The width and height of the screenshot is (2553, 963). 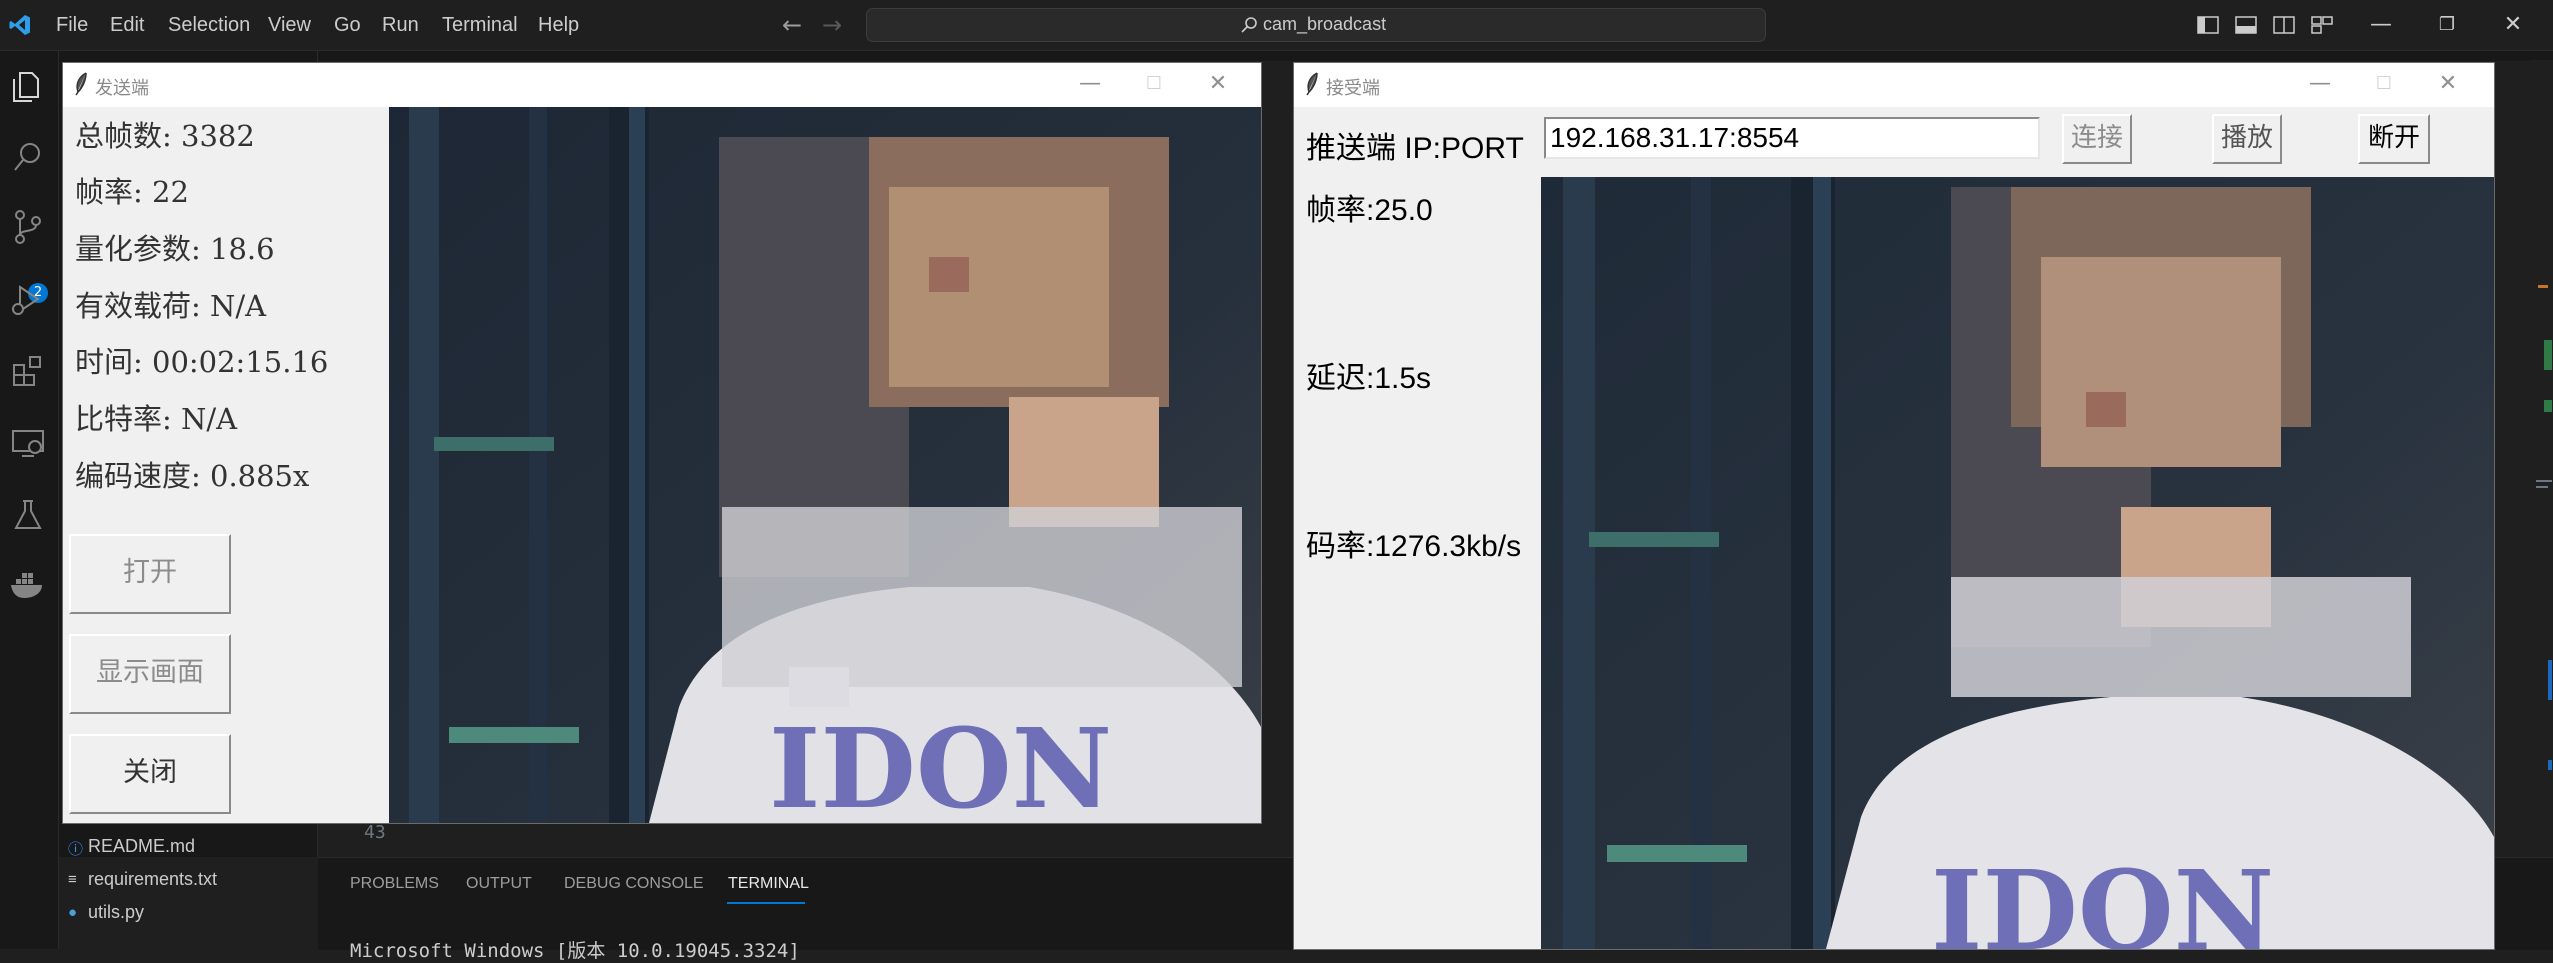 What do you see at coordinates (558, 25) in the screenshot?
I see `menu-help: Help` at bounding box center [558, 25].